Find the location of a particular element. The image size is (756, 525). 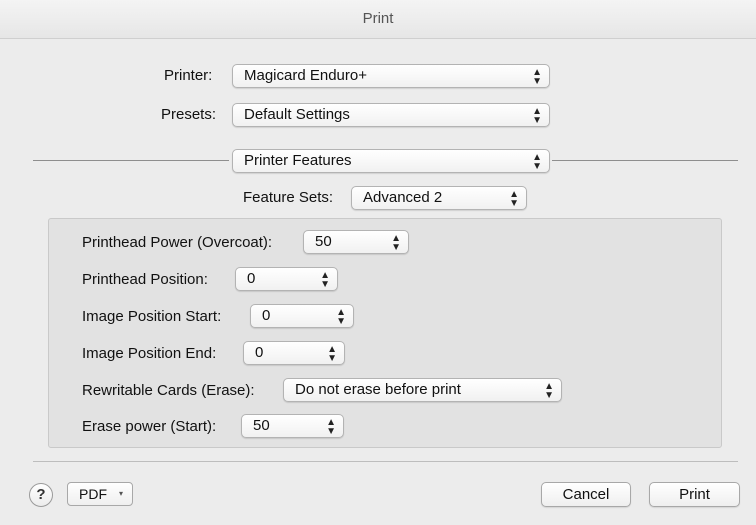

presets-label: Presets: is located at coordinates (189, 114).